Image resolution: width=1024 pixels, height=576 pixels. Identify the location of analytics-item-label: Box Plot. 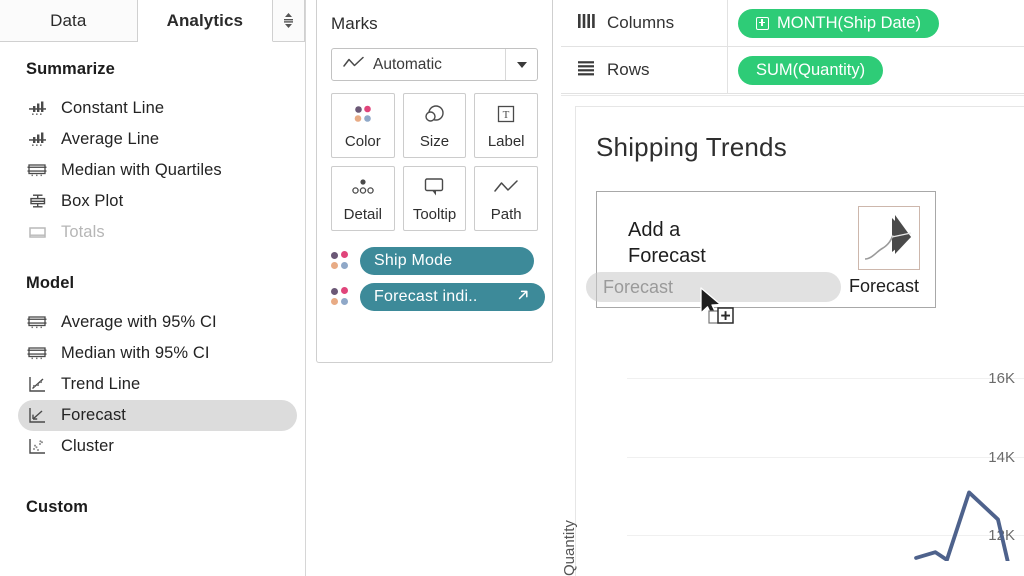
(92, 201).